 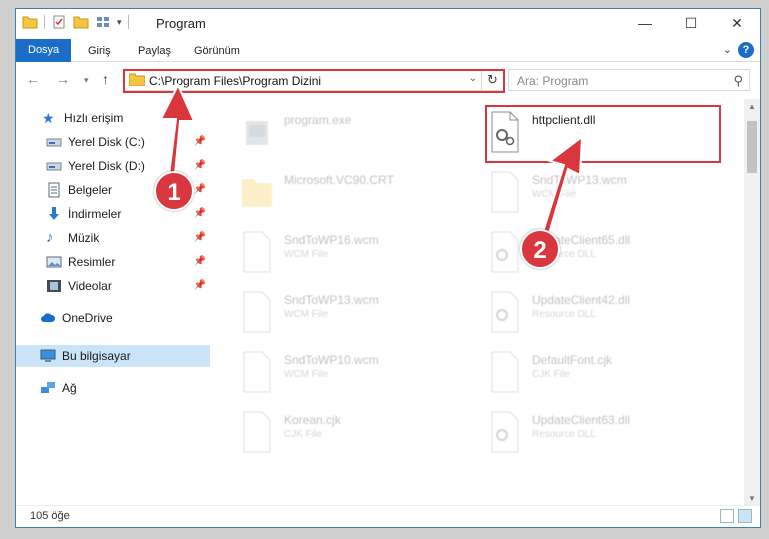 What do you see at coordinates (90, 286) in the screenshot?
I see `sidebar-item-label: Videolar` at bounding box center [90, 286].